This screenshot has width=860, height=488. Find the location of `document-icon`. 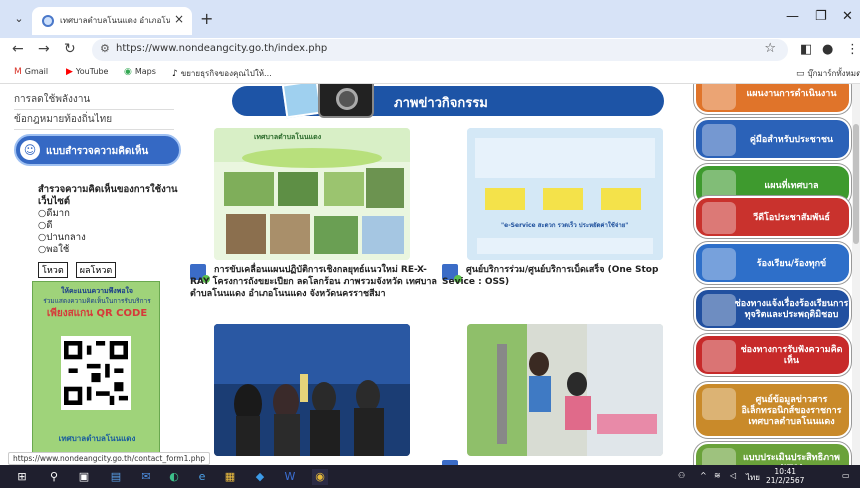

document-icon is located at coordinates (719, 97).